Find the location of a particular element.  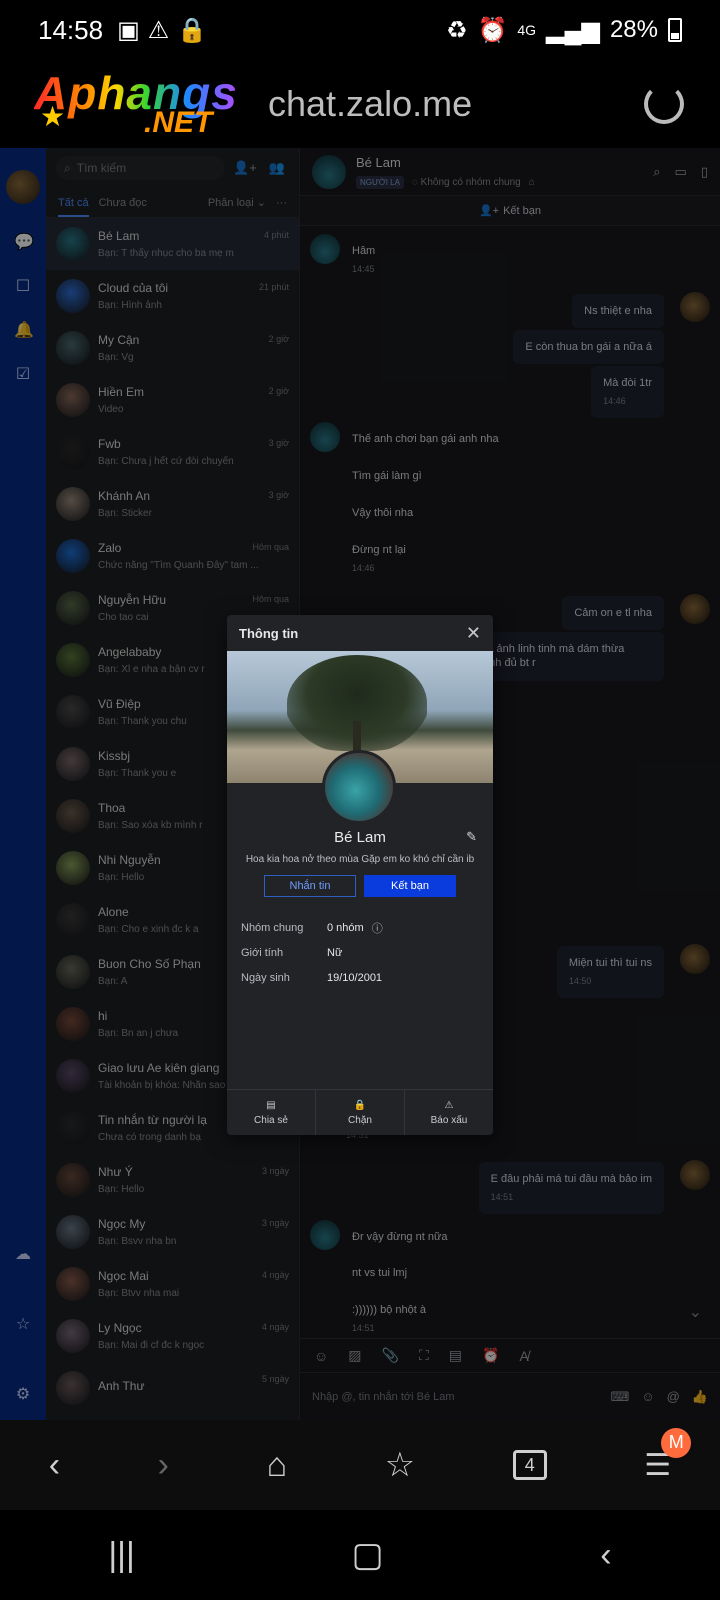

site-logo: Aphangs ★ .NET is located at coordinates (144, 104).